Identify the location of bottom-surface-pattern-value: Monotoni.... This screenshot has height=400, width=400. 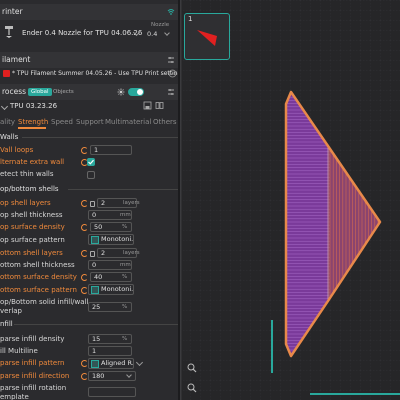
(117, 289).